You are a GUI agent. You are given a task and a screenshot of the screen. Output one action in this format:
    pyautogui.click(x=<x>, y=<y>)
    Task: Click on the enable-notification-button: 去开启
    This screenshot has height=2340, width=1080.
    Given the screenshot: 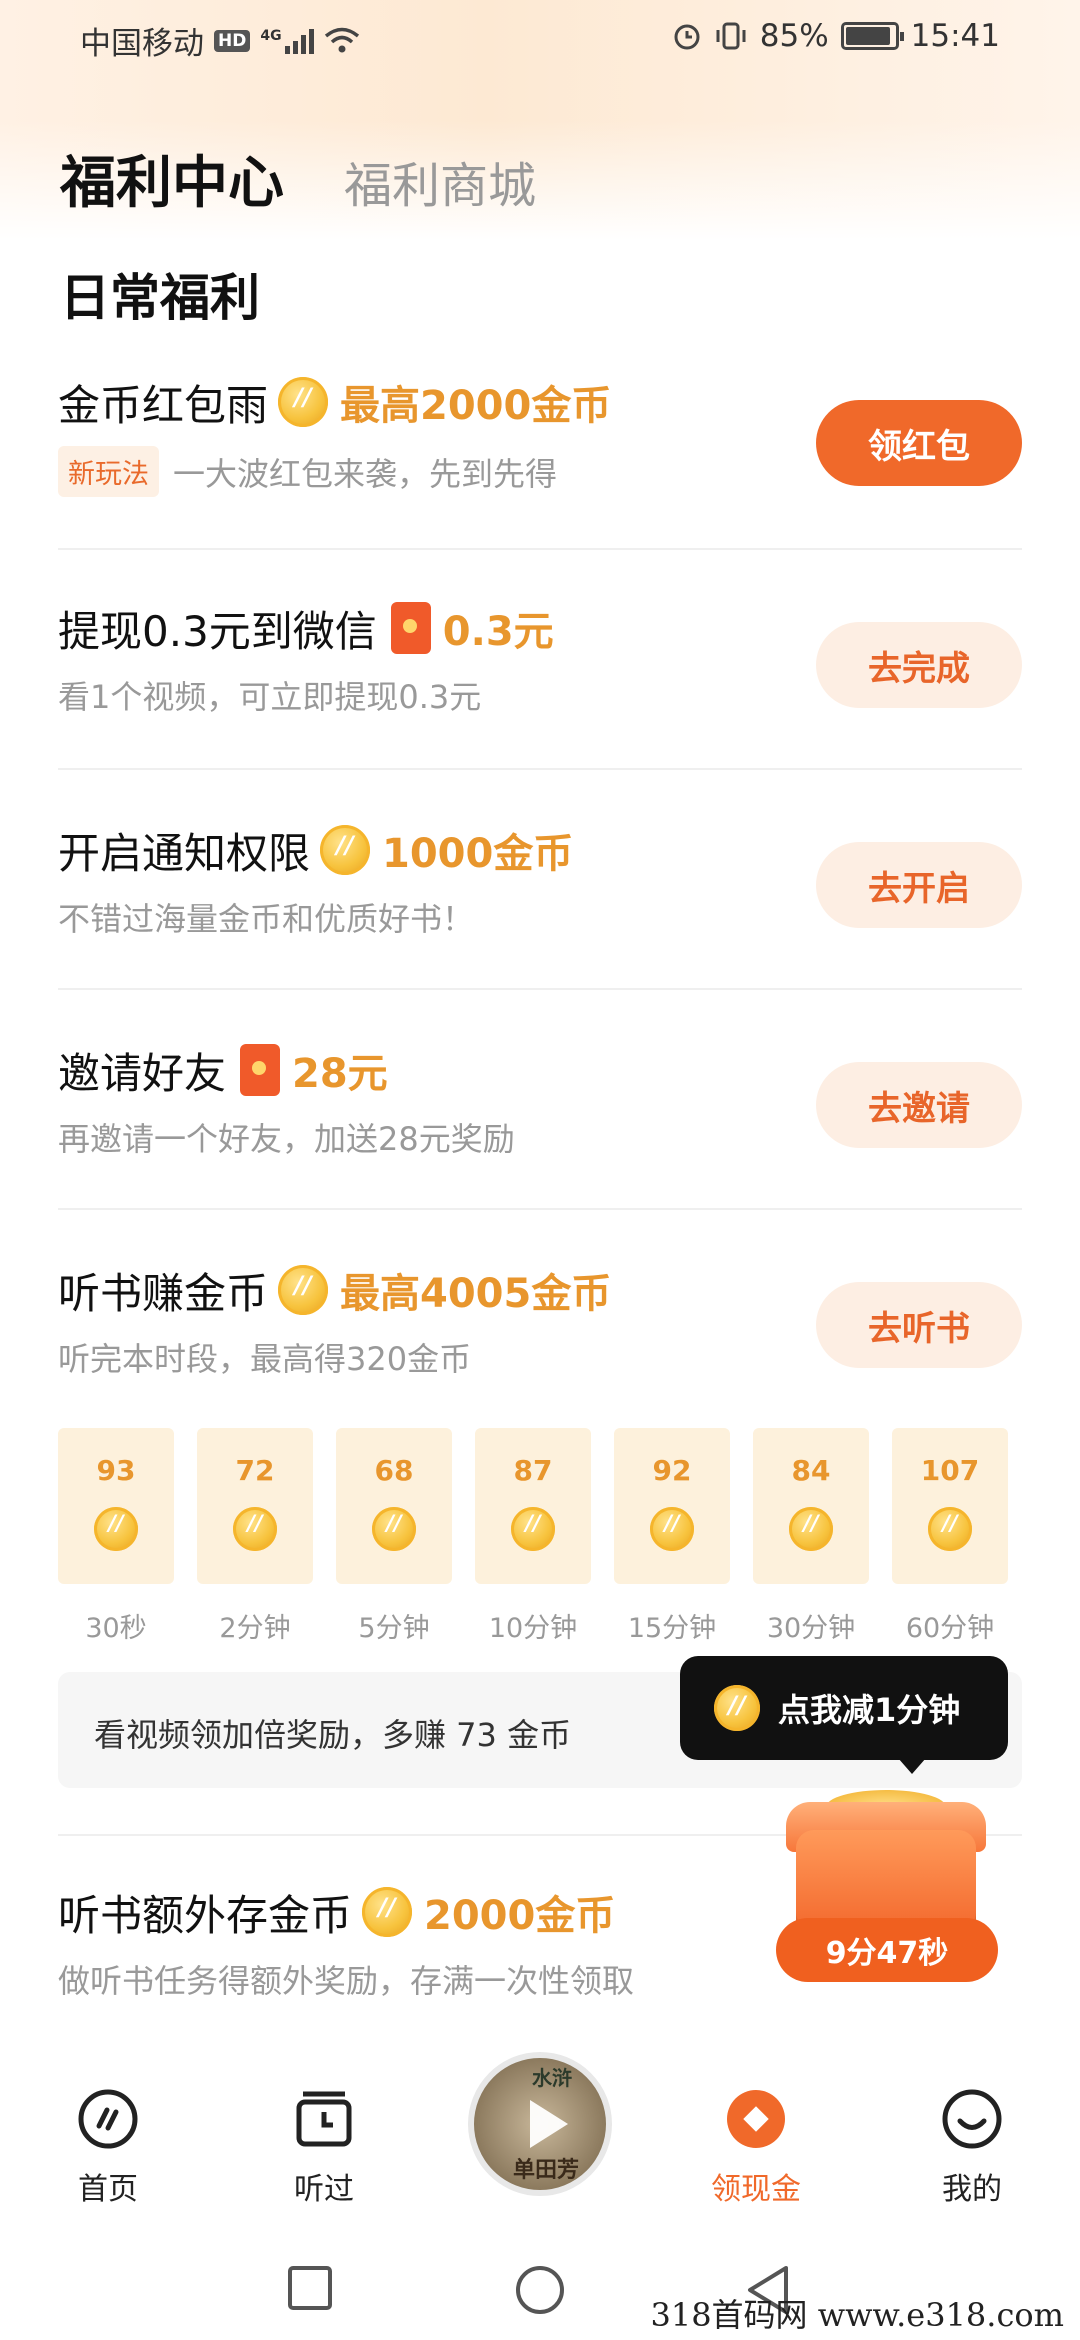 What is the action you would take?
    pyautogui.click(x=919, y=885)
    